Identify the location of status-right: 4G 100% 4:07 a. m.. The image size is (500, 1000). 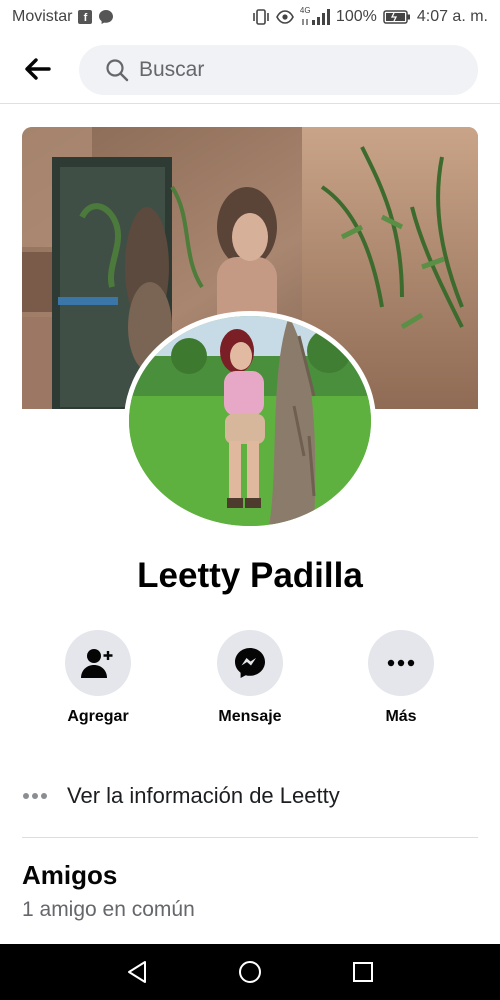
(370, 16).